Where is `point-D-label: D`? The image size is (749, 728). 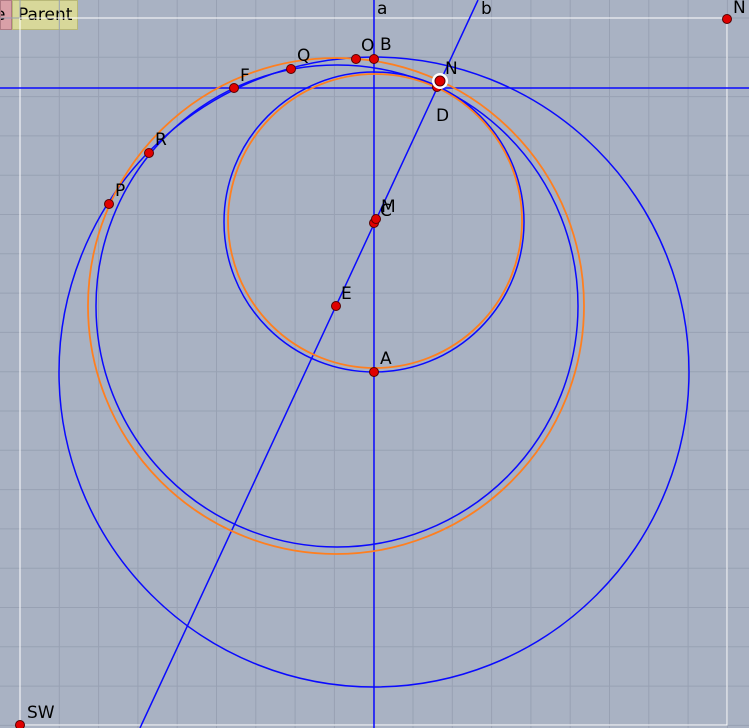 point-D-label: D is located at coordinates (442, 116).